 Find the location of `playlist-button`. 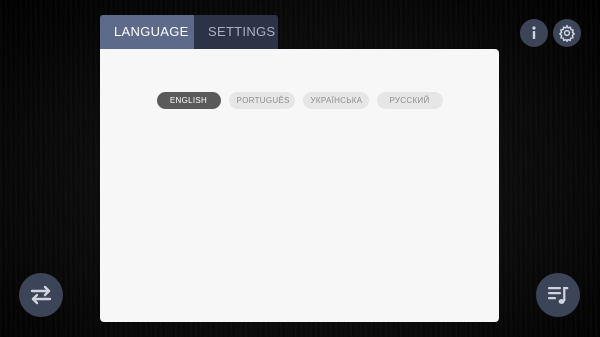

playlist-button is located at coordinates (558, 295).